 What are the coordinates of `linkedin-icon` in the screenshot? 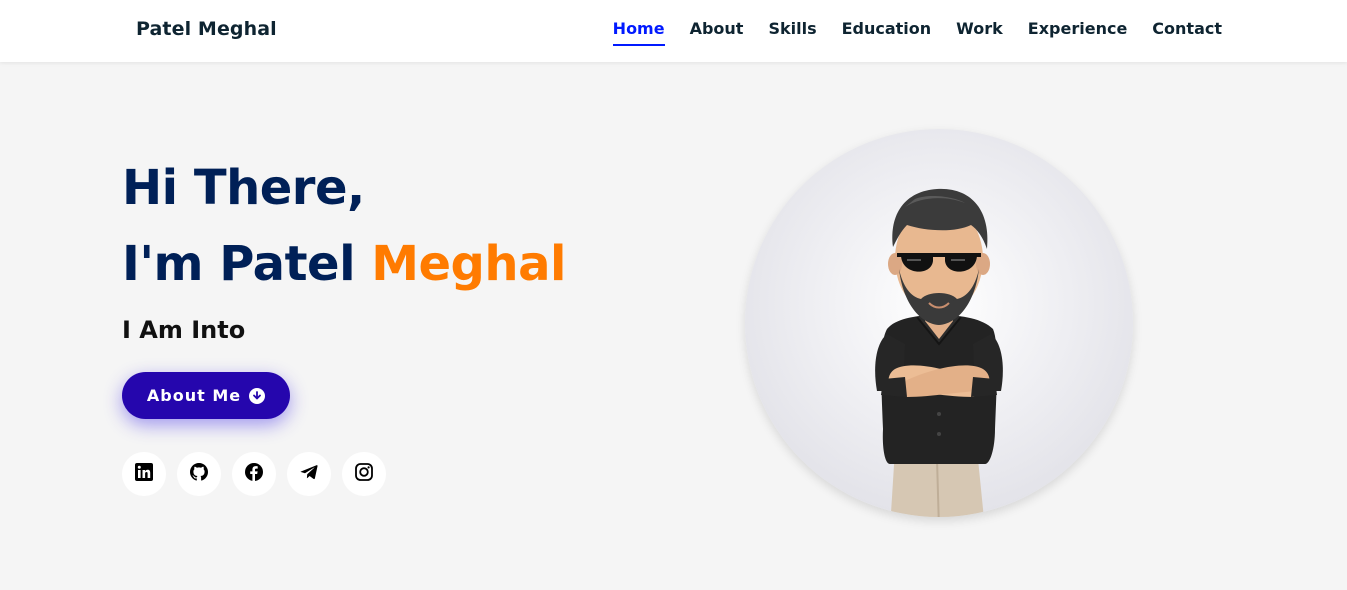 It's located at (144, 474).